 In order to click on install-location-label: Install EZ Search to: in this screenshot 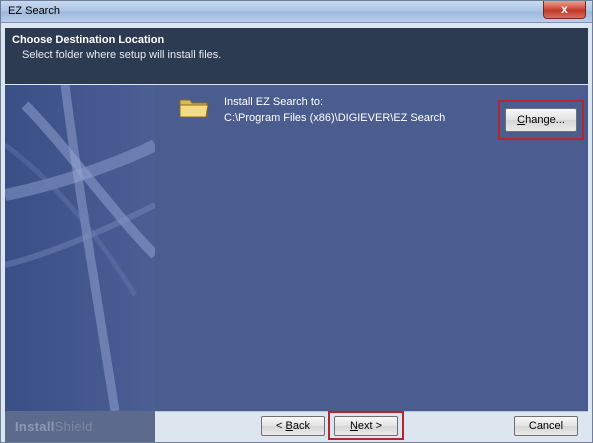, I will do `click(274, 102)`.